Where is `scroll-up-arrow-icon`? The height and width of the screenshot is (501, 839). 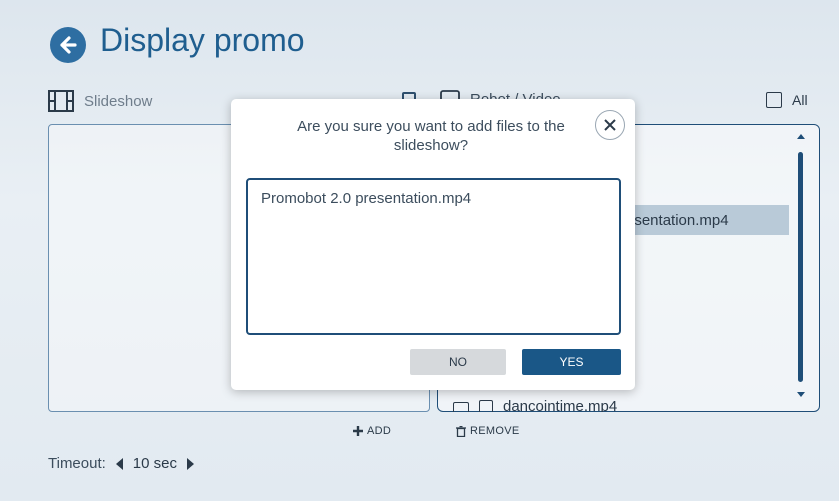
scroll-up-arrow-icon is located at coordinates (801, 136).